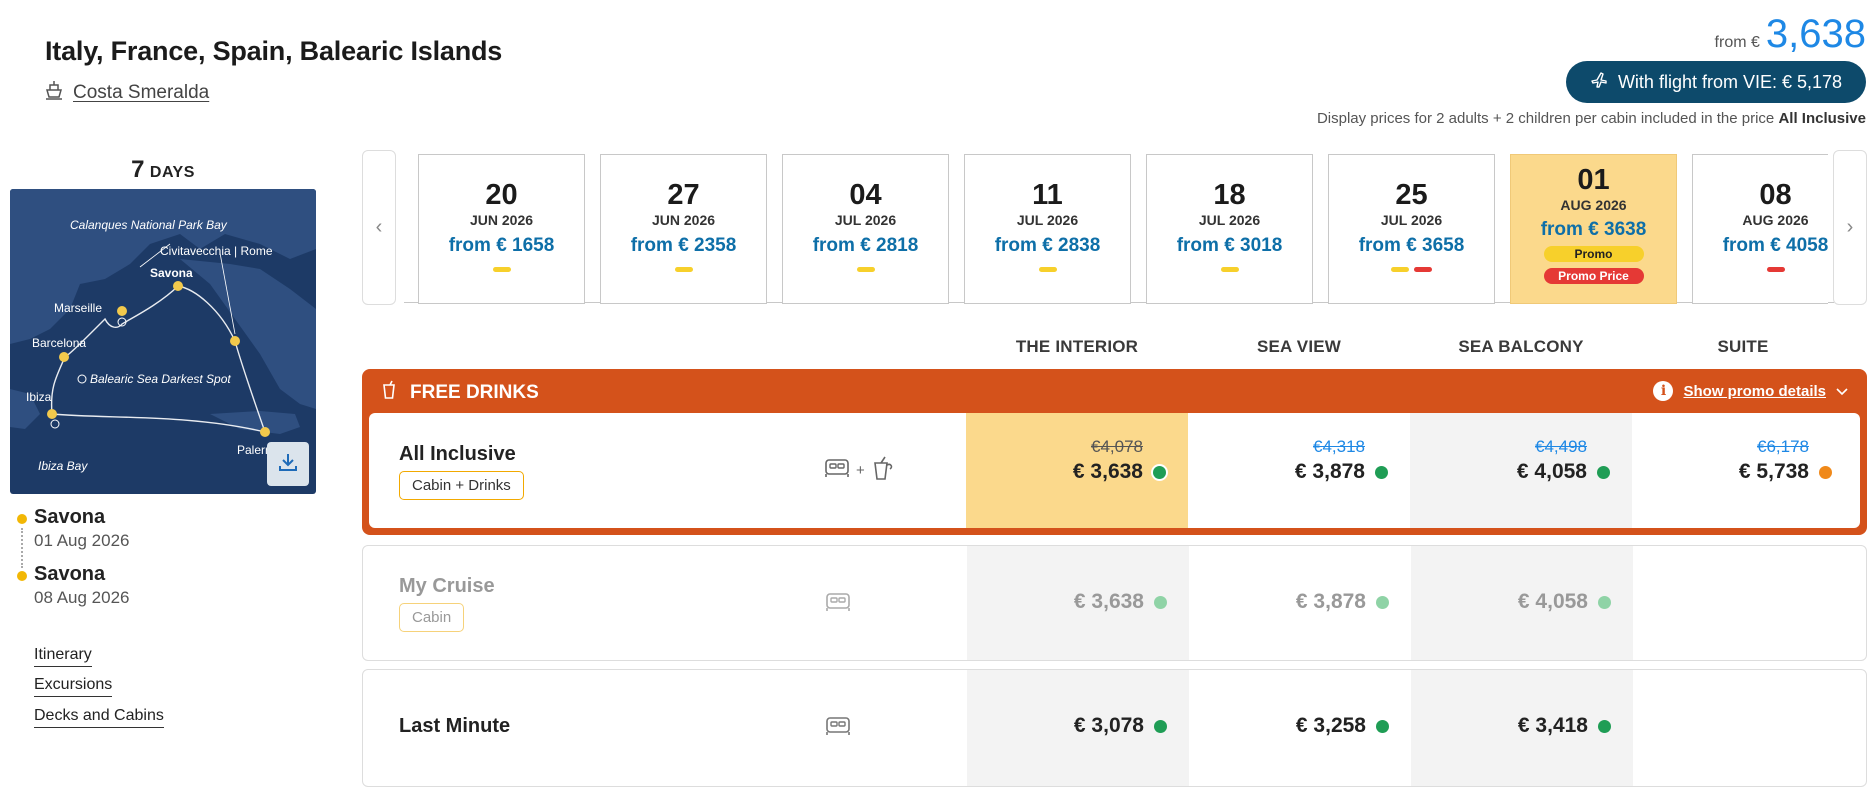  I want to click on excursions-link: Excursions, so click(73, 686).